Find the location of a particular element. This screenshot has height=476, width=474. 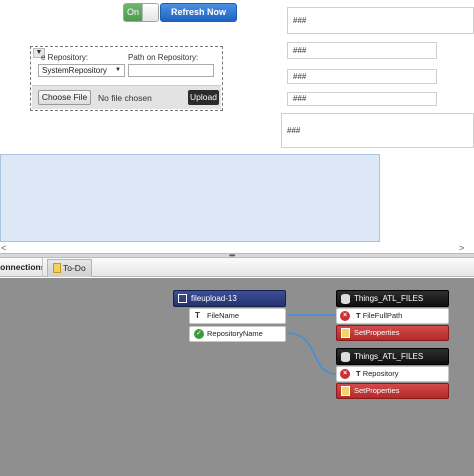

source-prop-filename-label: FileName is located at coordinates (223, 315).